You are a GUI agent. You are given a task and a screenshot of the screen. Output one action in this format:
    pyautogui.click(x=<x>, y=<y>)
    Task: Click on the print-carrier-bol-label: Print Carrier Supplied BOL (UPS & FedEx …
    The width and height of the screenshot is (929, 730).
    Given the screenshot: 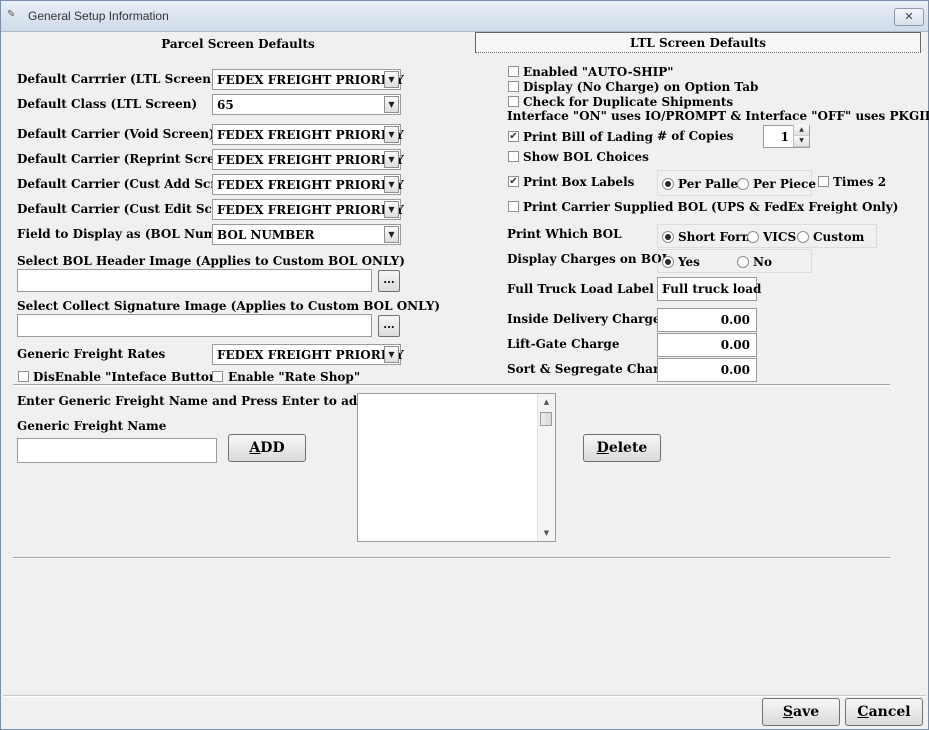 What is the action you would take?
    pyautogui.click(x=711, y=207)
    